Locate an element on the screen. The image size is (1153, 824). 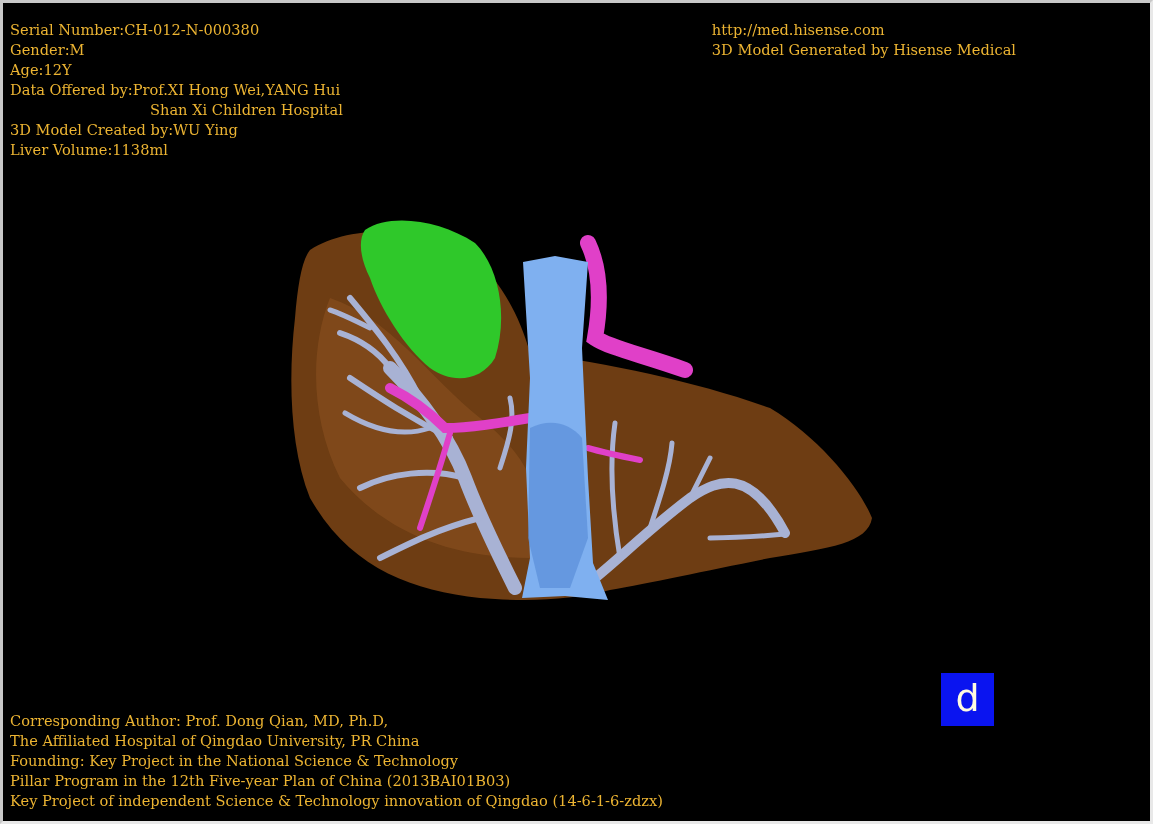
info-text: Liver Volume:1138ml is located at coordinates (89, 150).